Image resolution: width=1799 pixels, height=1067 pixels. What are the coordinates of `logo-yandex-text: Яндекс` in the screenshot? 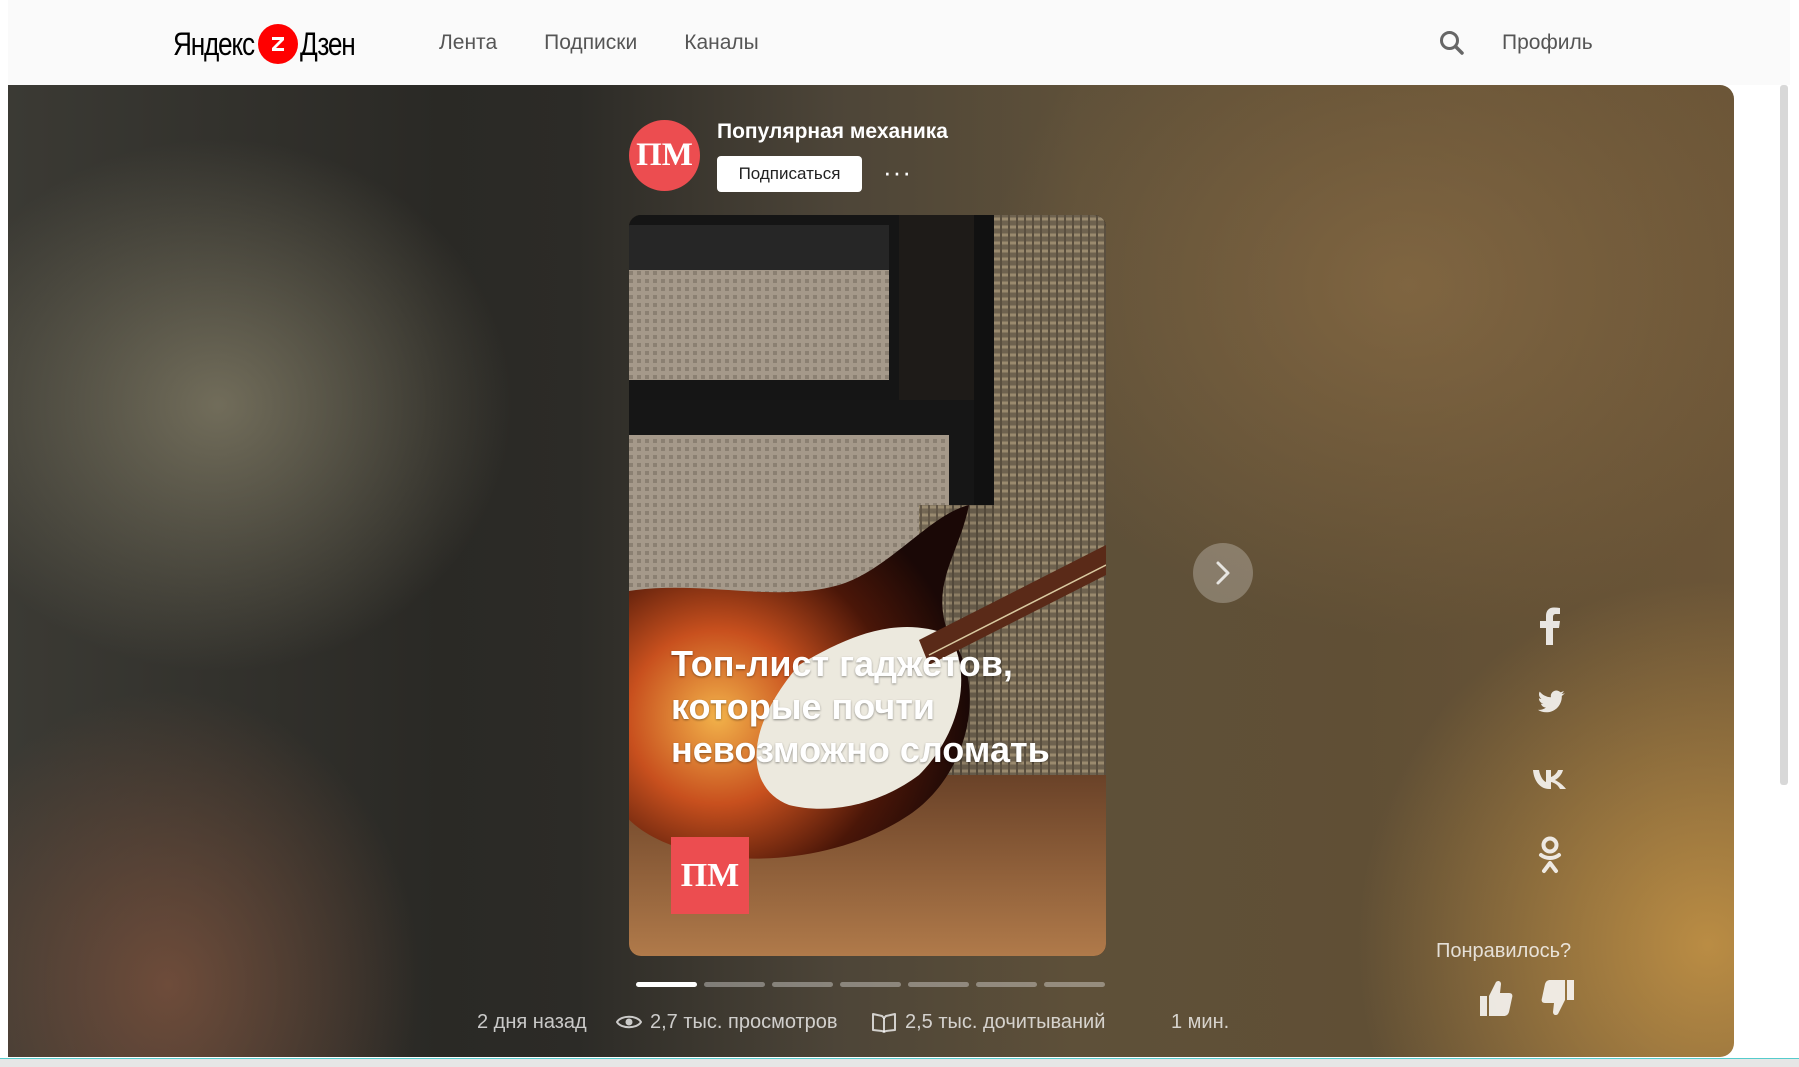 It's located at (214, 43).